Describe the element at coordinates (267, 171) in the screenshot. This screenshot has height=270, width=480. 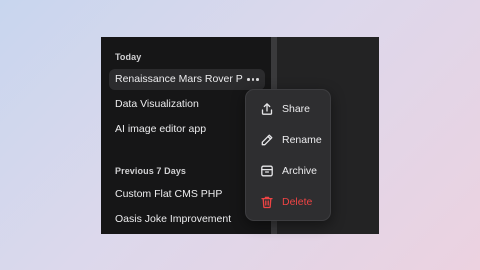
I see `archive-icon` at that location.